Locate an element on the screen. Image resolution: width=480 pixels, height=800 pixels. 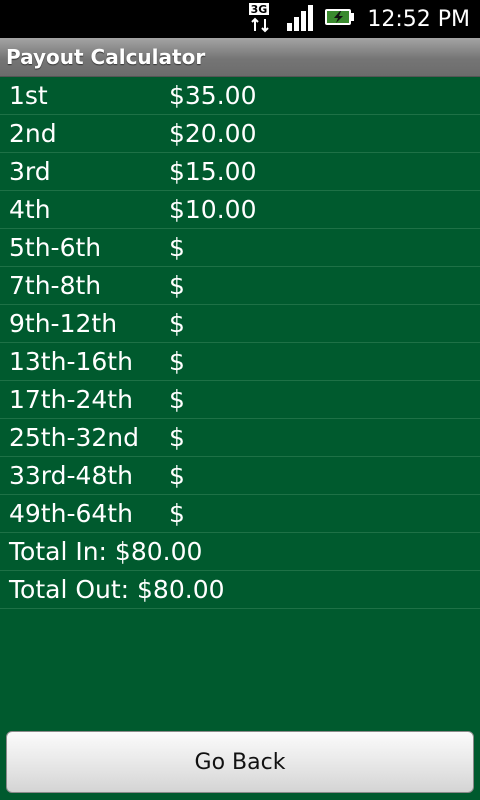
payout-amount: $35.00 is located at coordinates (213, 95).